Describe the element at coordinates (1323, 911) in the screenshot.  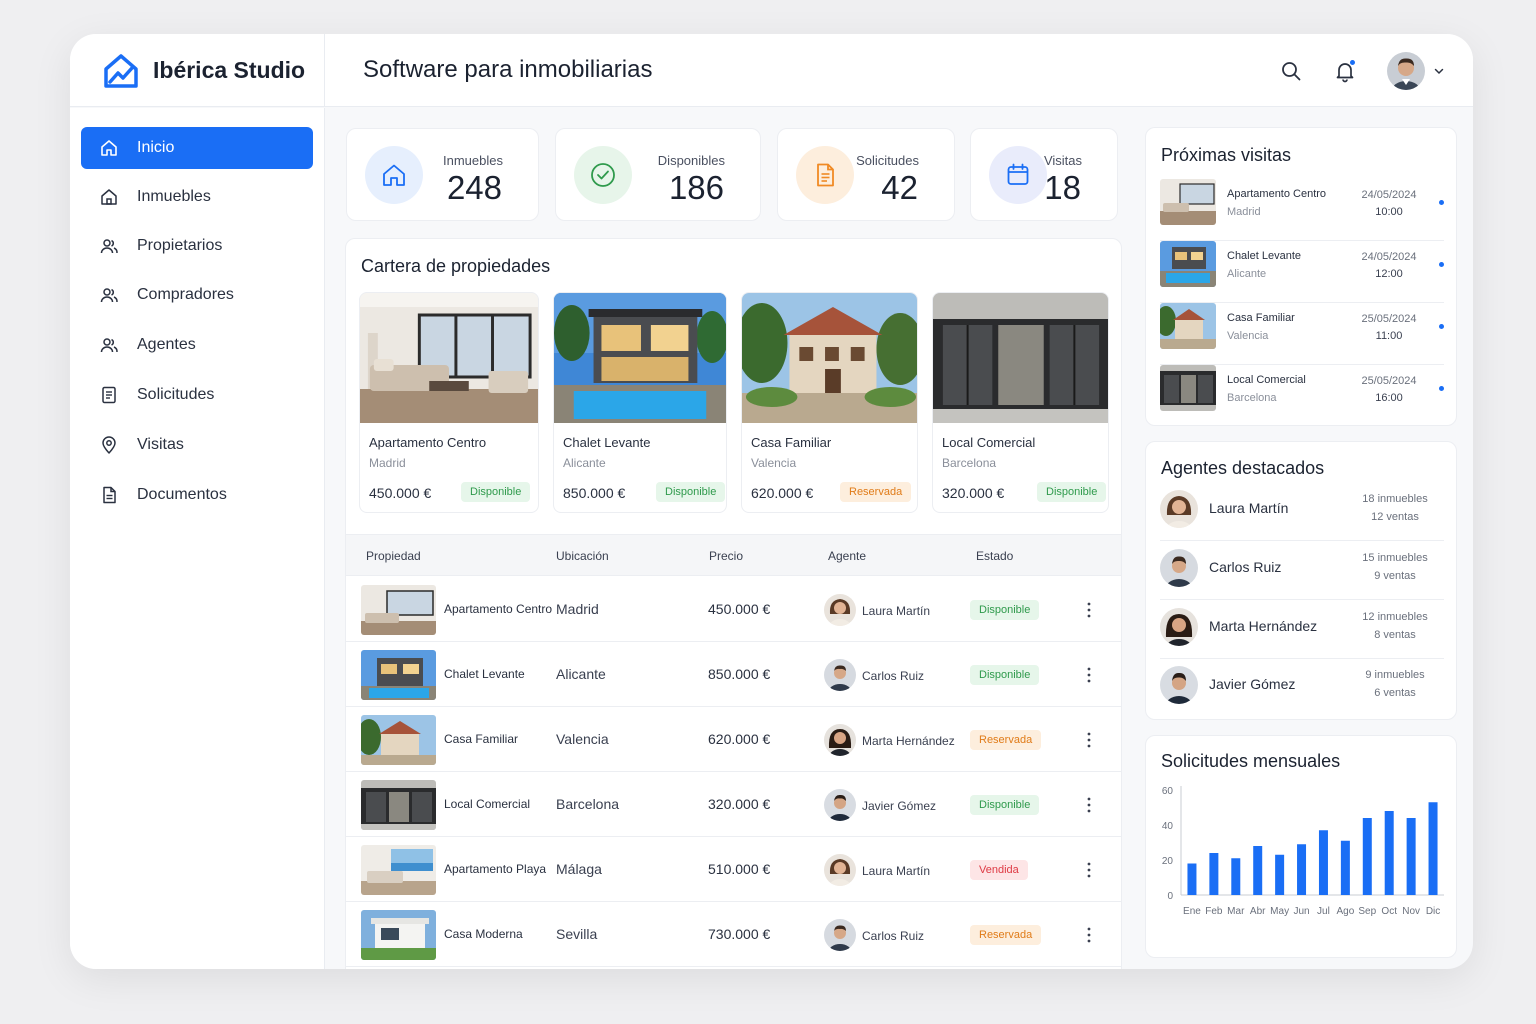
I see `x-tick-label: Jul` at that location.